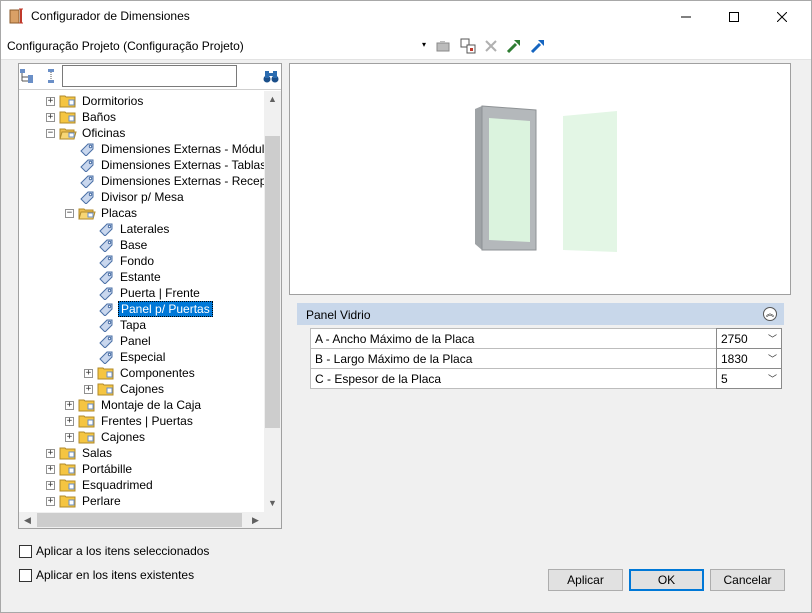  Describe the element at coordinates (406, 16) in the screenshot. I see `title-bar: Configurador de Dimensiones` at that location.